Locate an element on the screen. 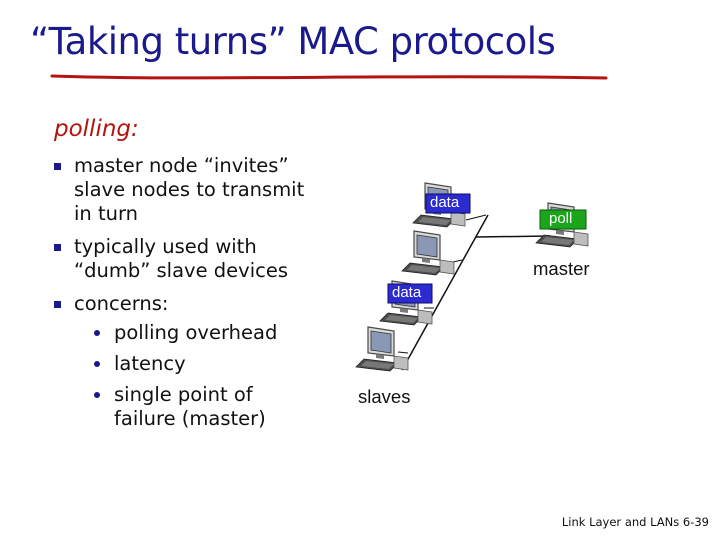 The width and height of the screenshot is (723, 539). data-tag-2-label: data is located at coordinates (407, 292).